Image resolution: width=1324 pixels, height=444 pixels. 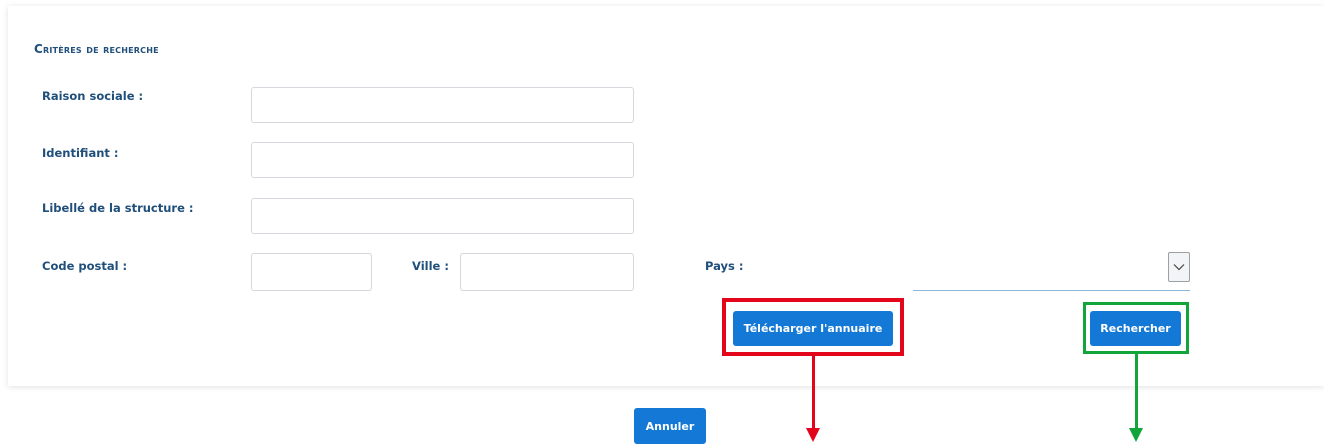 What do you see at coordinates (1135, 328) in the screenshot?
I see `rechercher-button: Rechercher` at bounding box center [1135, 328].